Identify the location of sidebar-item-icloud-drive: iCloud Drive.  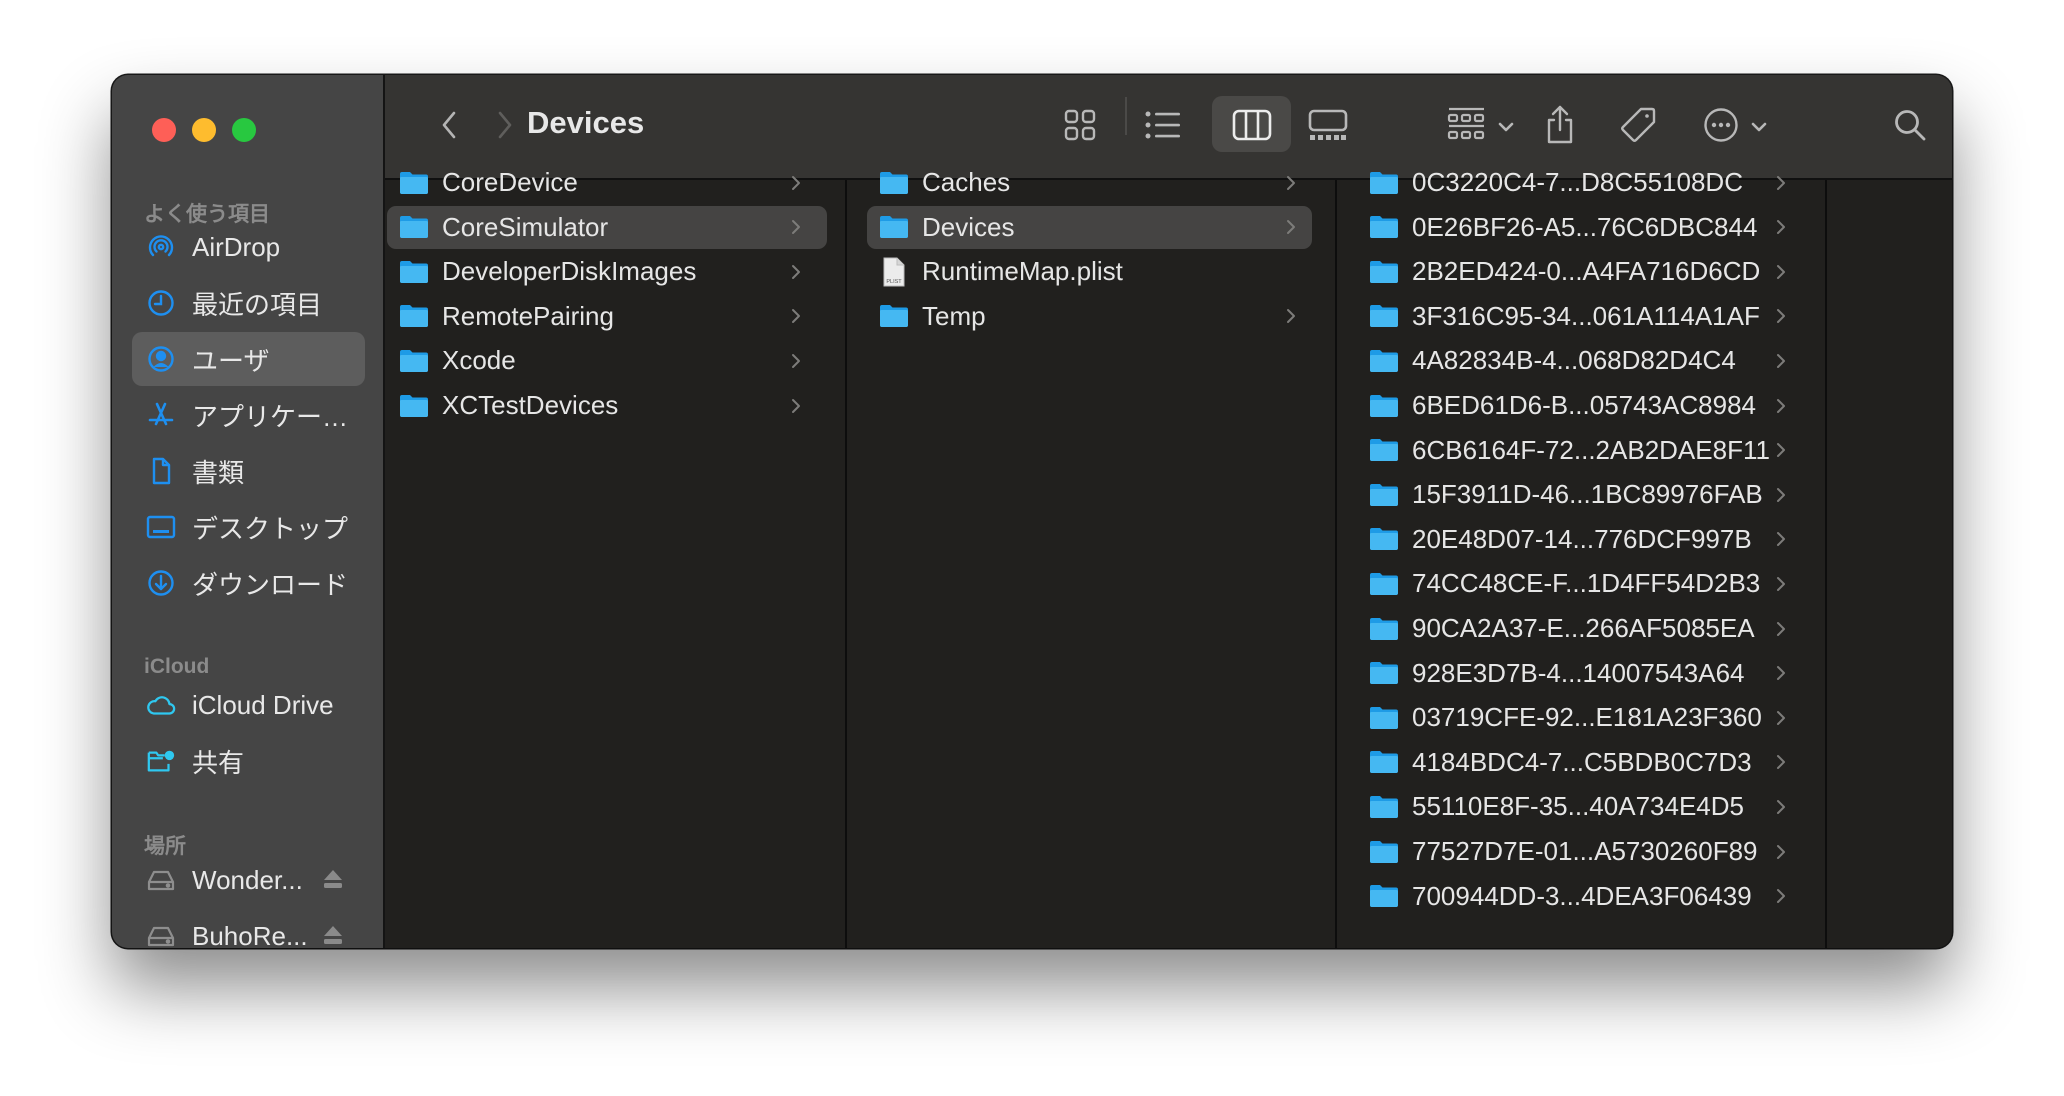
(248, 705).